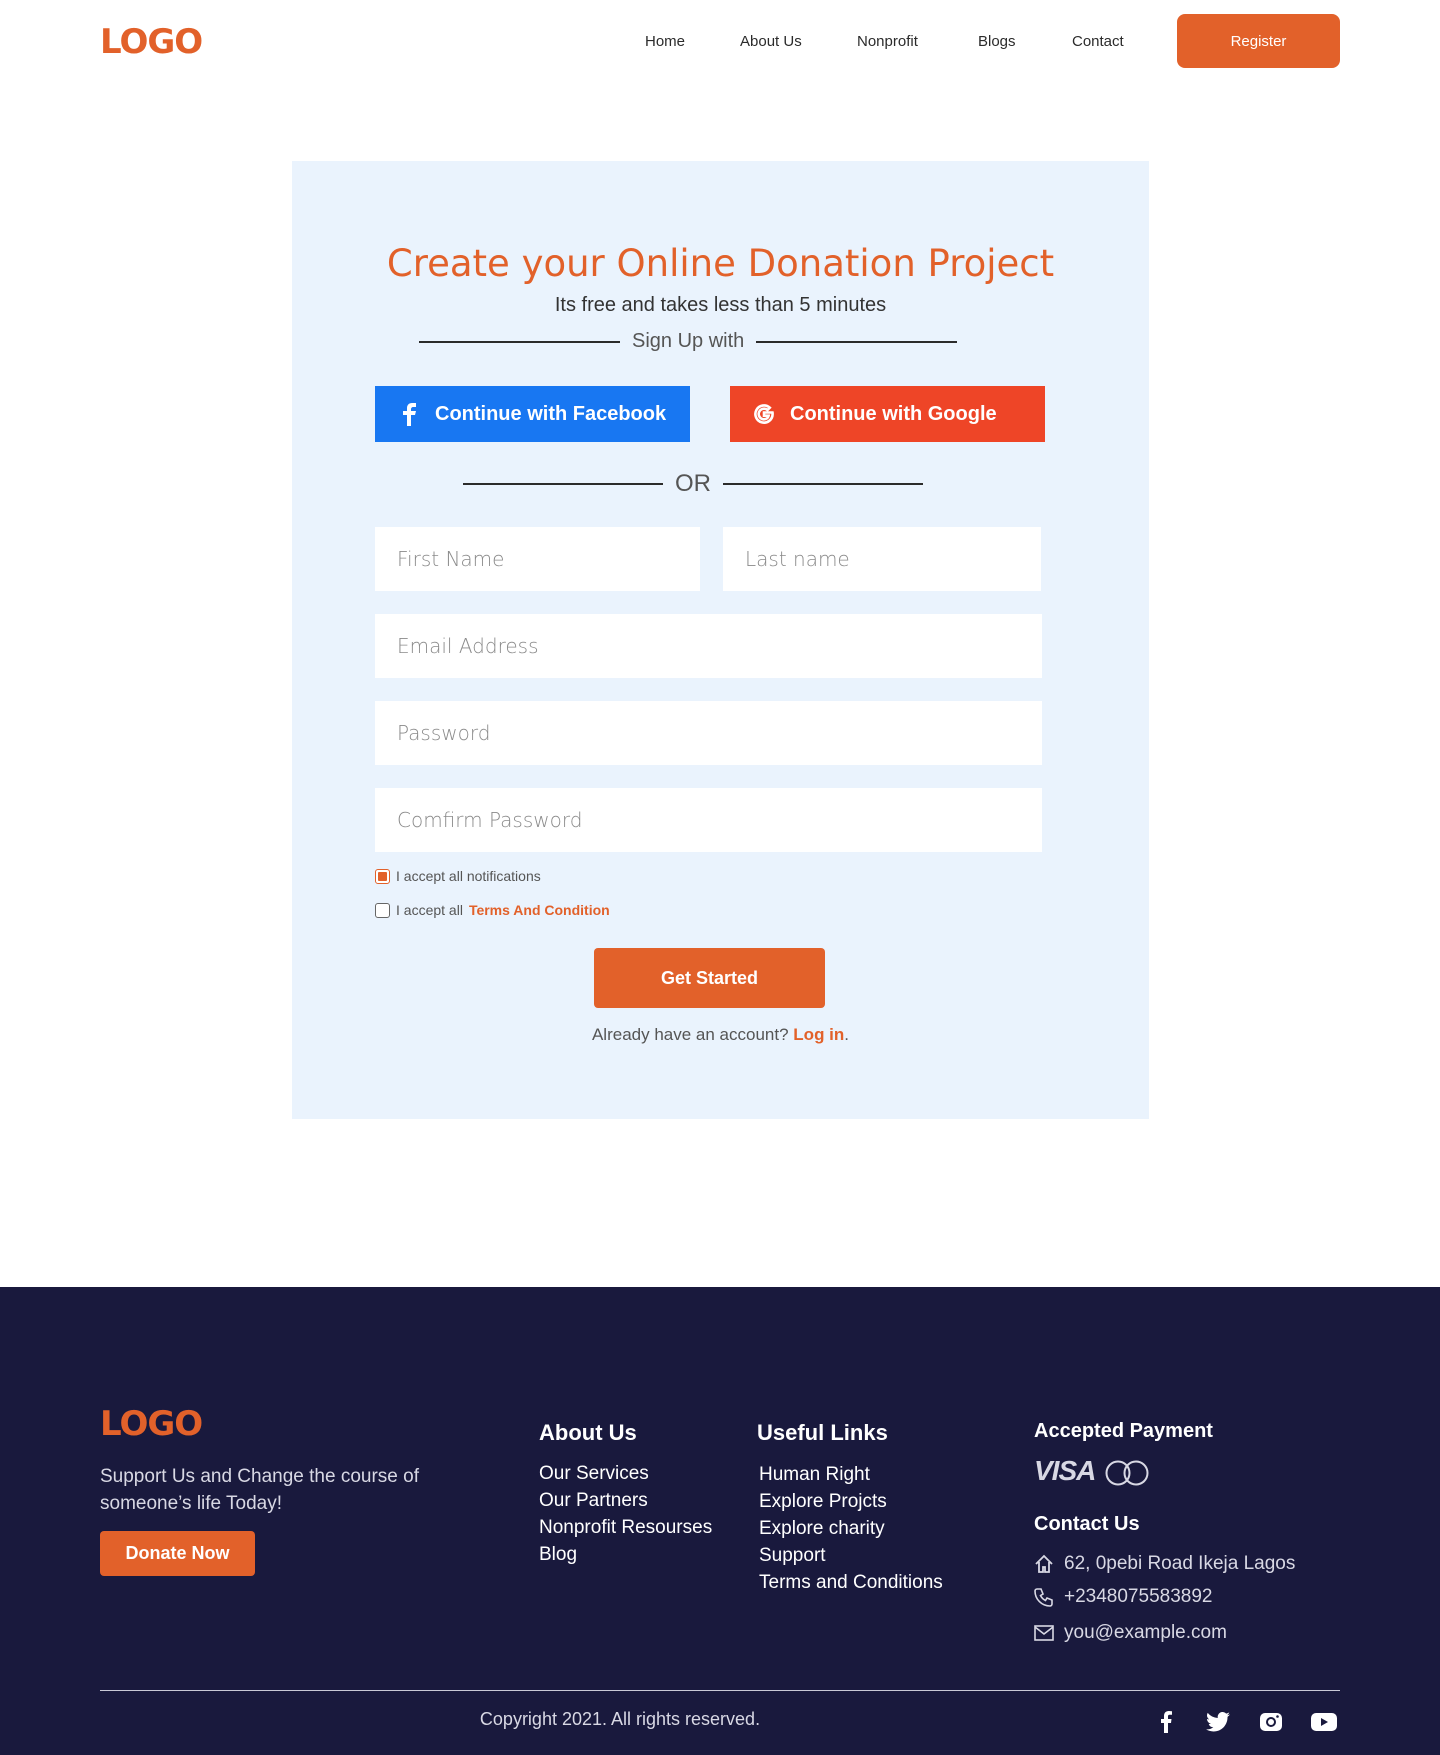  What do you see at coordinates (625, 1473) in the screenshot?
I see `footer-link-our-services: Our Services` at bounding box center [625, 1473].